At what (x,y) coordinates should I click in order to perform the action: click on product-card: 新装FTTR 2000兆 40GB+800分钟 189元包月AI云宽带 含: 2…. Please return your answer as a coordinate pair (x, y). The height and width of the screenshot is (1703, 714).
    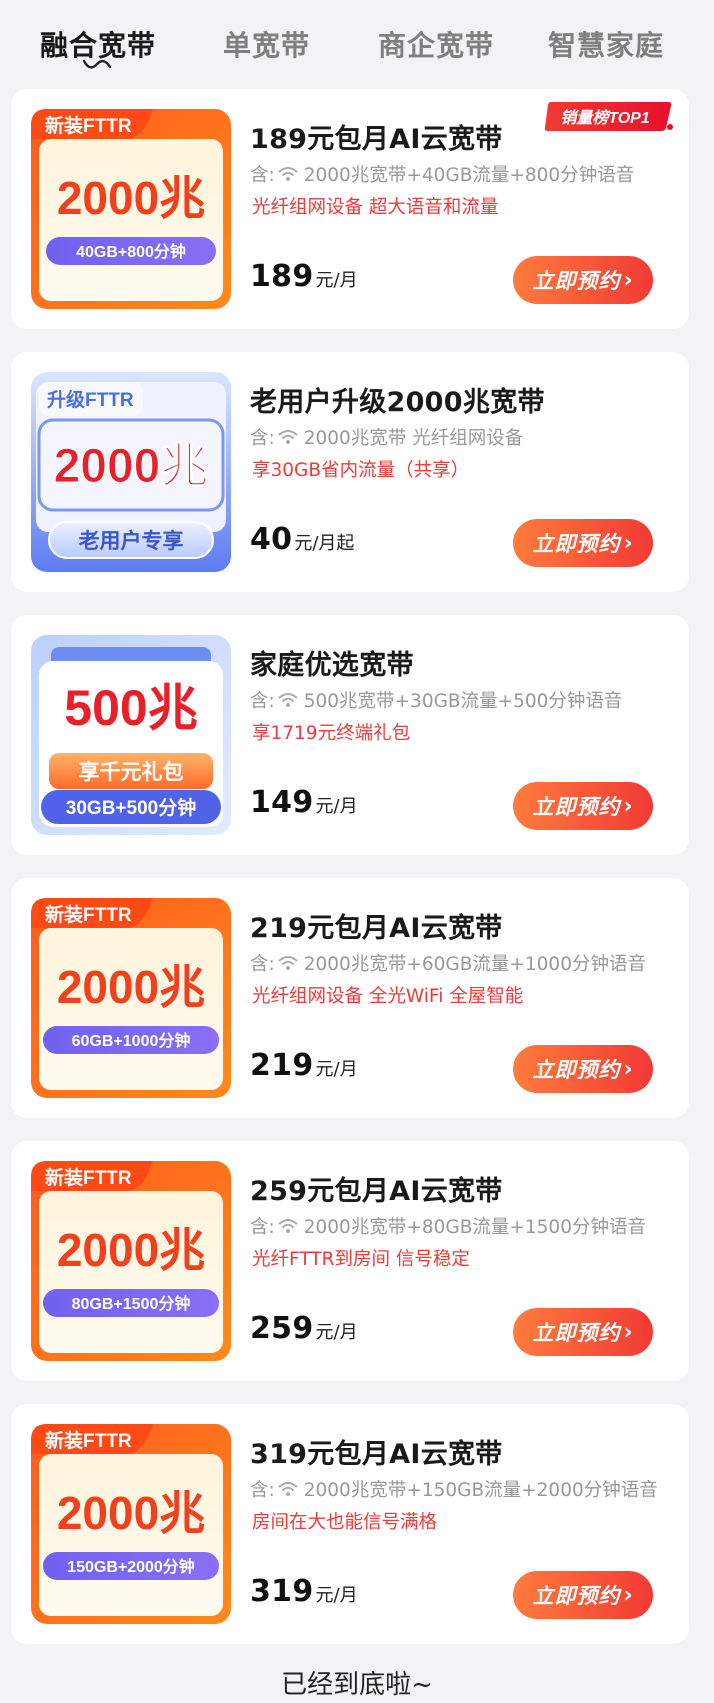
    Looking at the image, I should click on (350, 209).